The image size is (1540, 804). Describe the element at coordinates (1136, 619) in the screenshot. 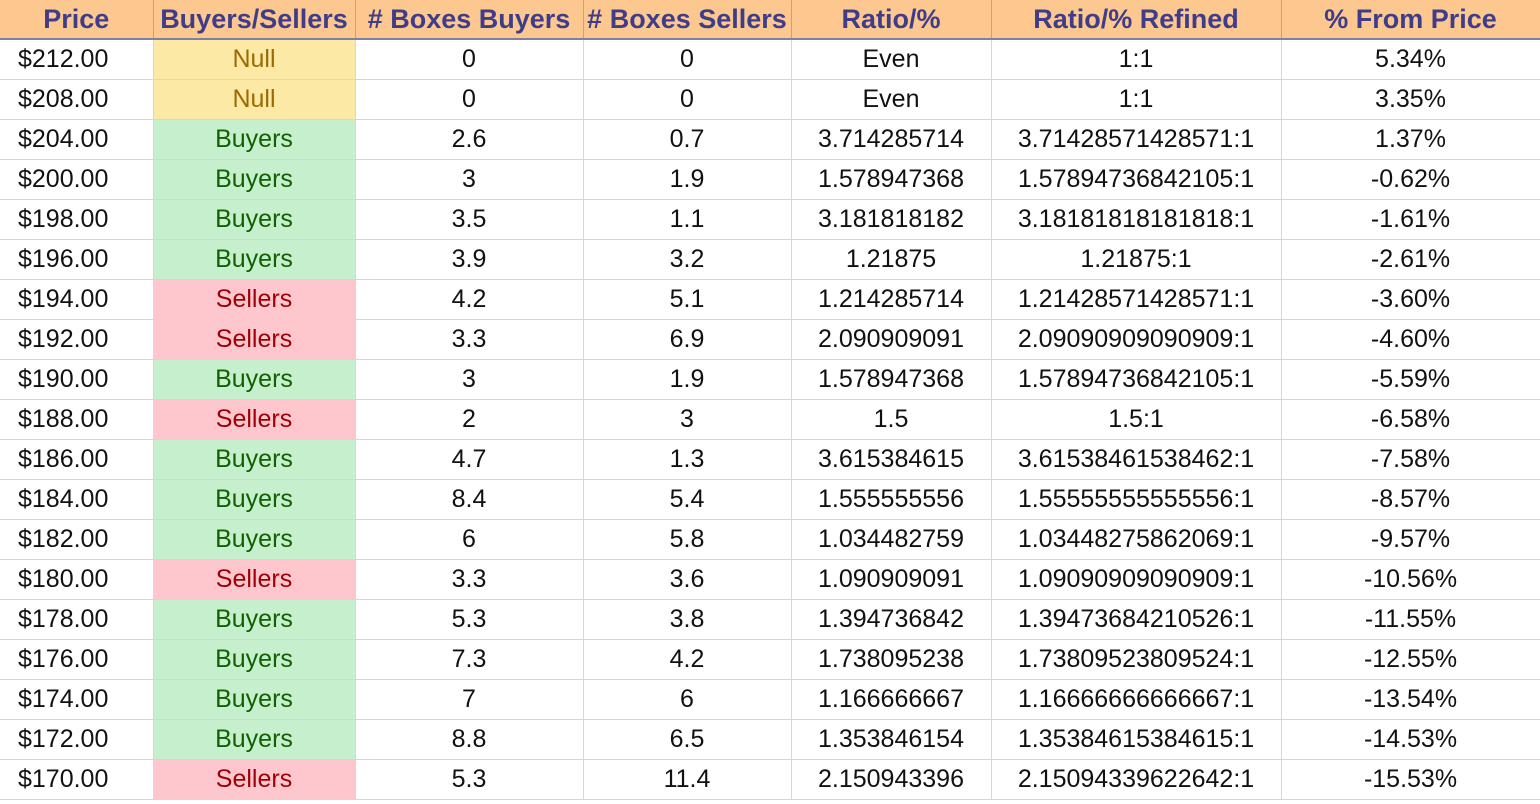

I see `ratio-refined-cell: 1.39473684210526:1` at that location.